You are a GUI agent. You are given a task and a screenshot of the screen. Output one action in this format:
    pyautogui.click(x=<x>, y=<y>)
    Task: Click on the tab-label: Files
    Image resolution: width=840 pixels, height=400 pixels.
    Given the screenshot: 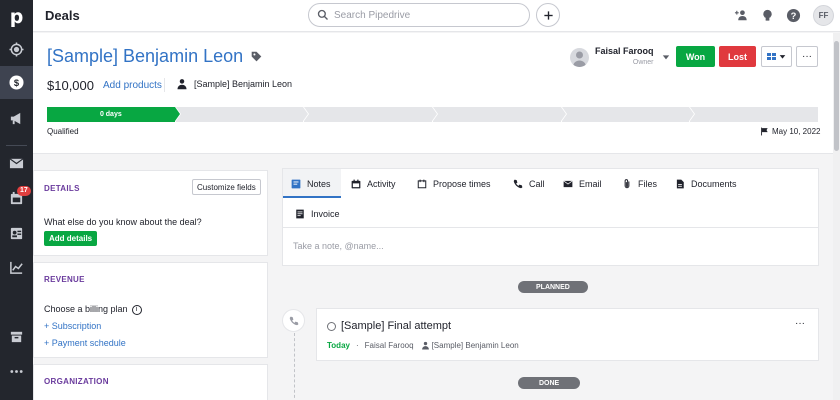 What is the action you would take?
    pyautogui.click(x=648, y=183)
    